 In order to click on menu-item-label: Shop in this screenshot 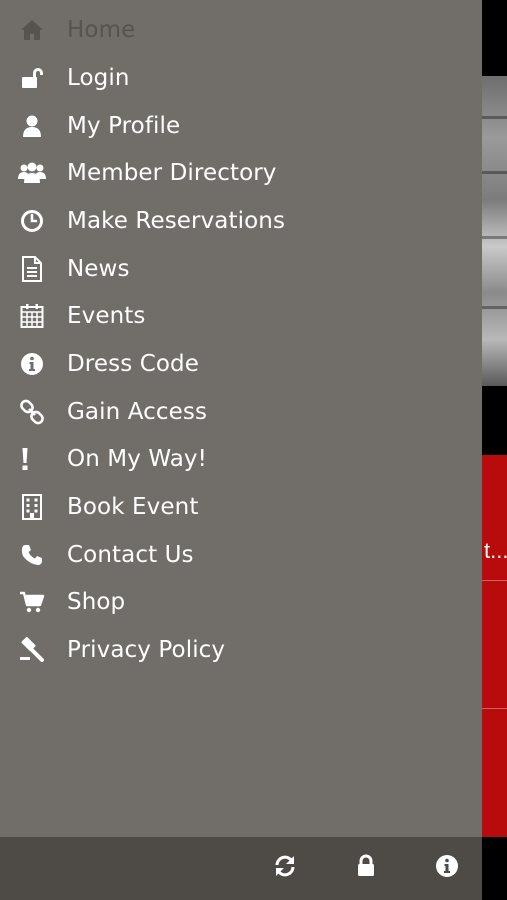, I will do `click(96, 602)`.